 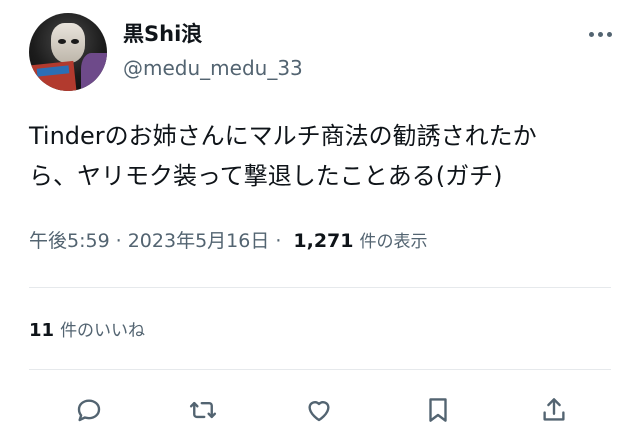 I want to click on retweet-icon, so click(x=203, y=410).